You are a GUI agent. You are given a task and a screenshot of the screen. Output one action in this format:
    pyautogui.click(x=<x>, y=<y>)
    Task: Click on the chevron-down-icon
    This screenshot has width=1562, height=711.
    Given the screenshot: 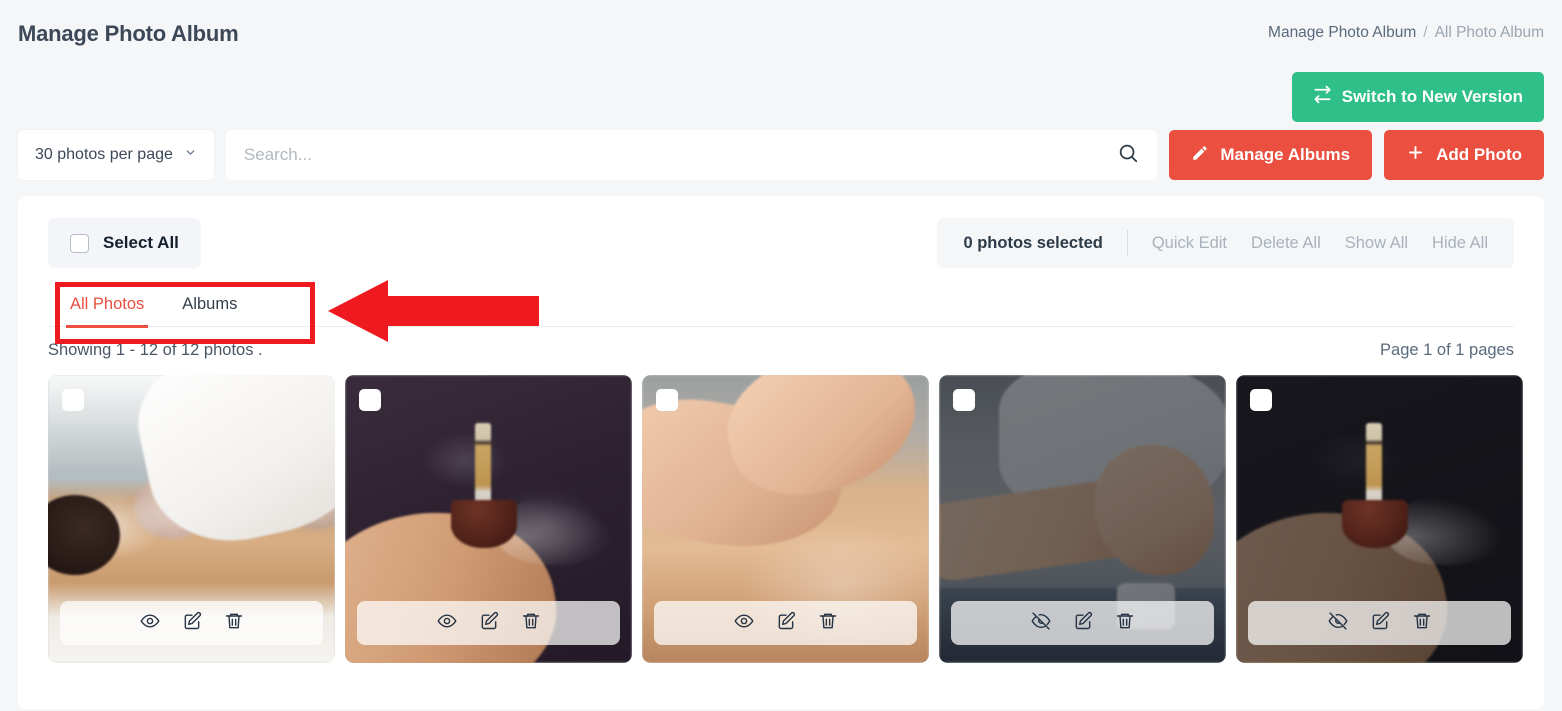 What is the action you would take?
    pyautogui.click(x=190, y=155)
    